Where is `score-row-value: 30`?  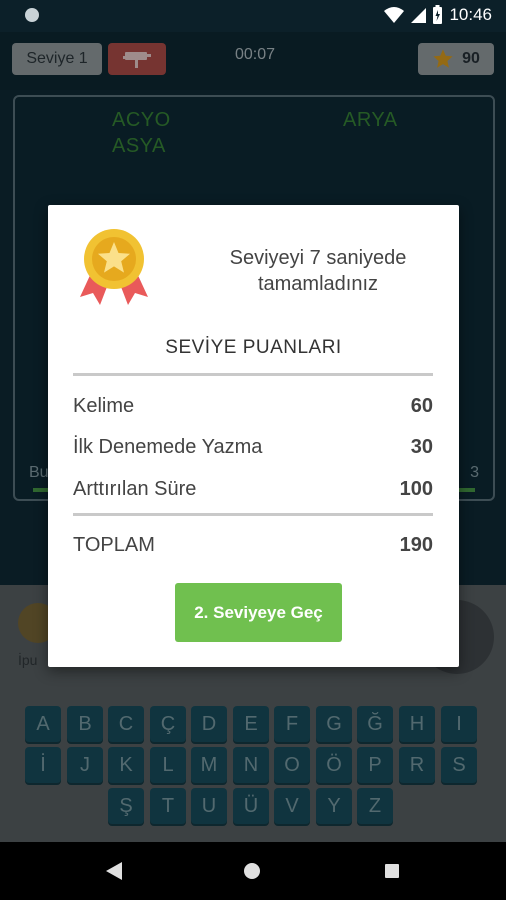
score-row-value: 30 is located at coordinates (421, 447).